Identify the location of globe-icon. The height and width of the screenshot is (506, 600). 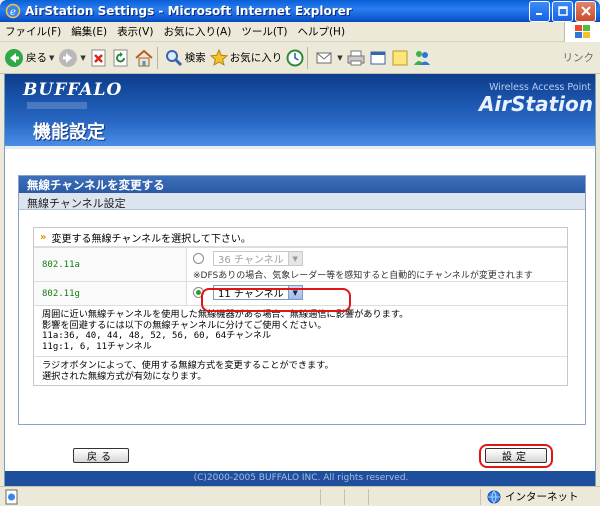
(494, 497).